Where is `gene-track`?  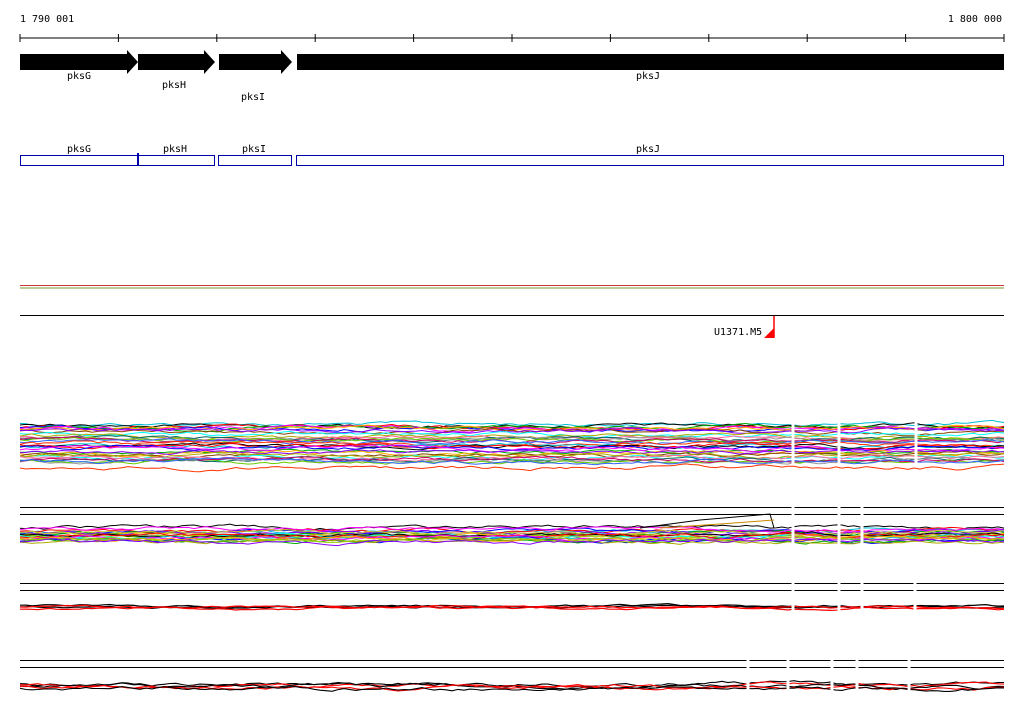
gene-track is located at coordinates (512, 62).